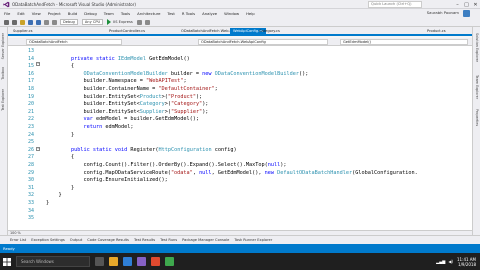 Image resolution: width=480 pixels, height=270 pixels. Describe the element at coordinates (6, 22) in the screenshot. I see `back-icon` at that location.